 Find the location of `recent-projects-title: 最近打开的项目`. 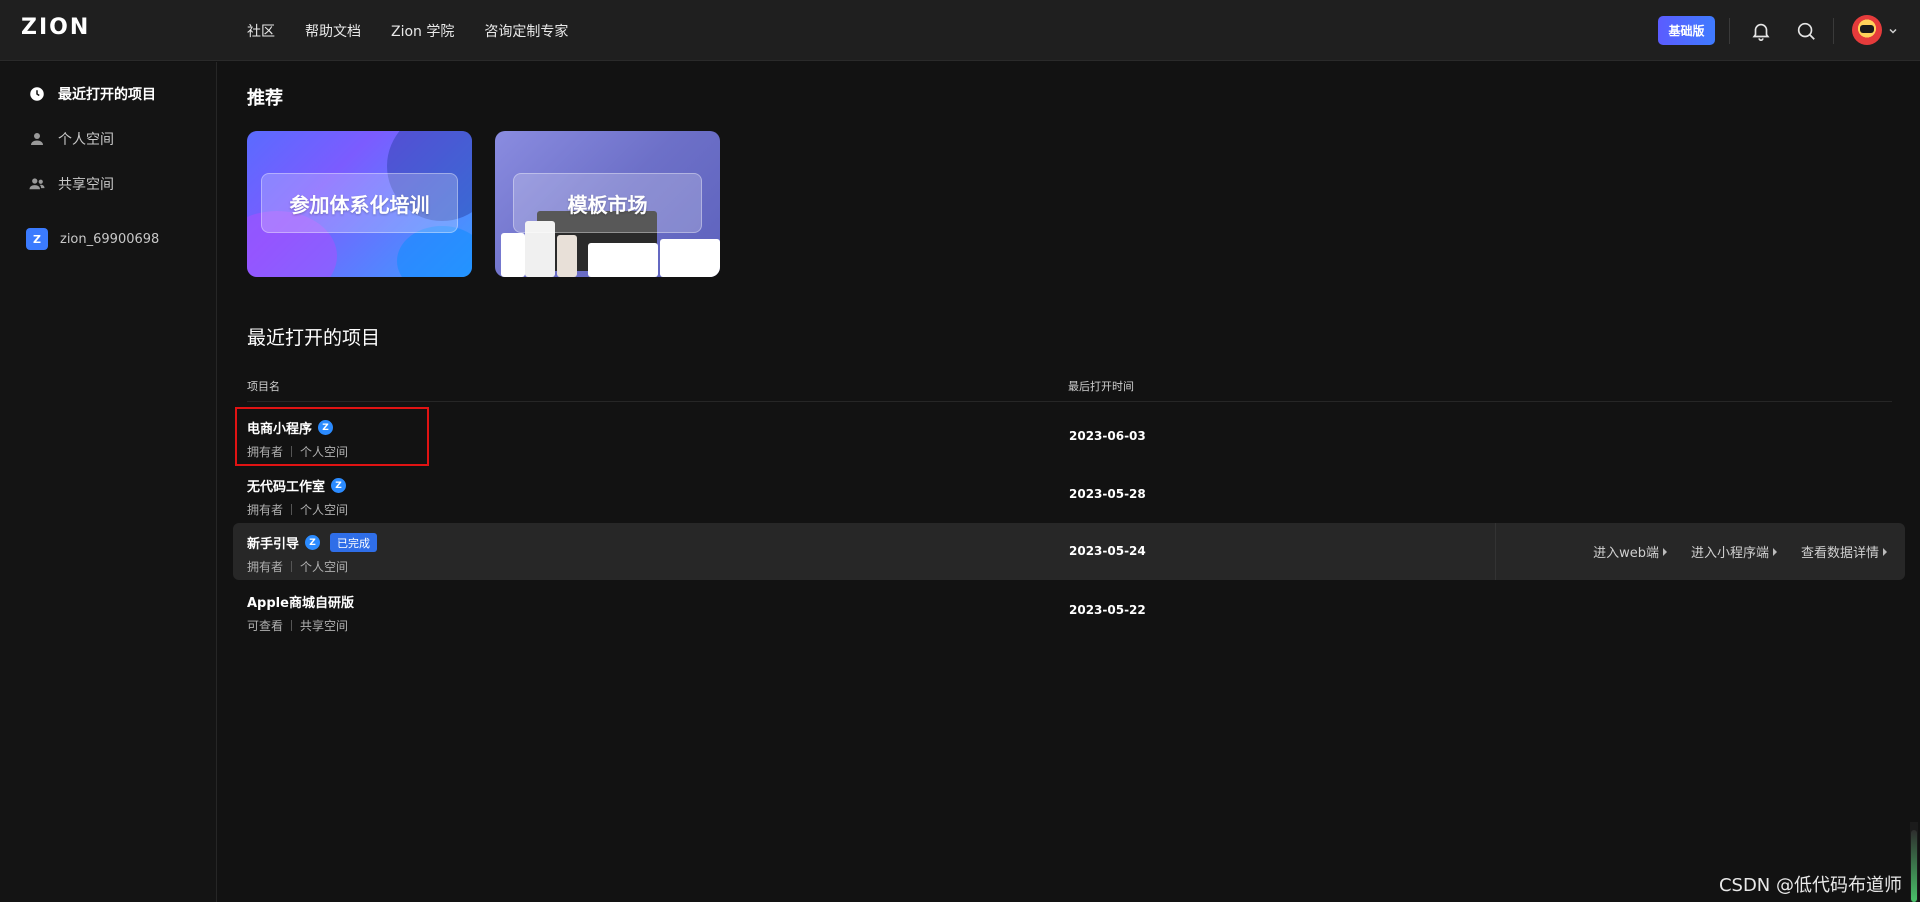

recent-projects-title: 最近打开的项目 is located at coordinates (314, 338).